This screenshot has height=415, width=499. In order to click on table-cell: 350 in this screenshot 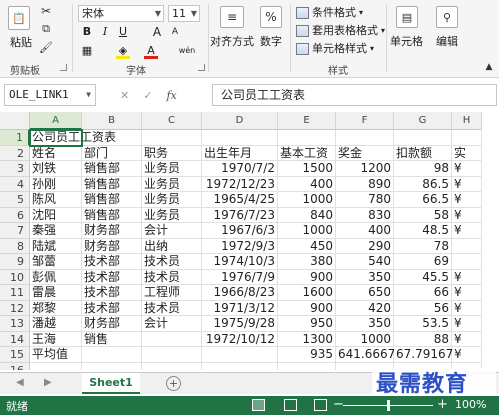, I will do `click(365, 277)`.